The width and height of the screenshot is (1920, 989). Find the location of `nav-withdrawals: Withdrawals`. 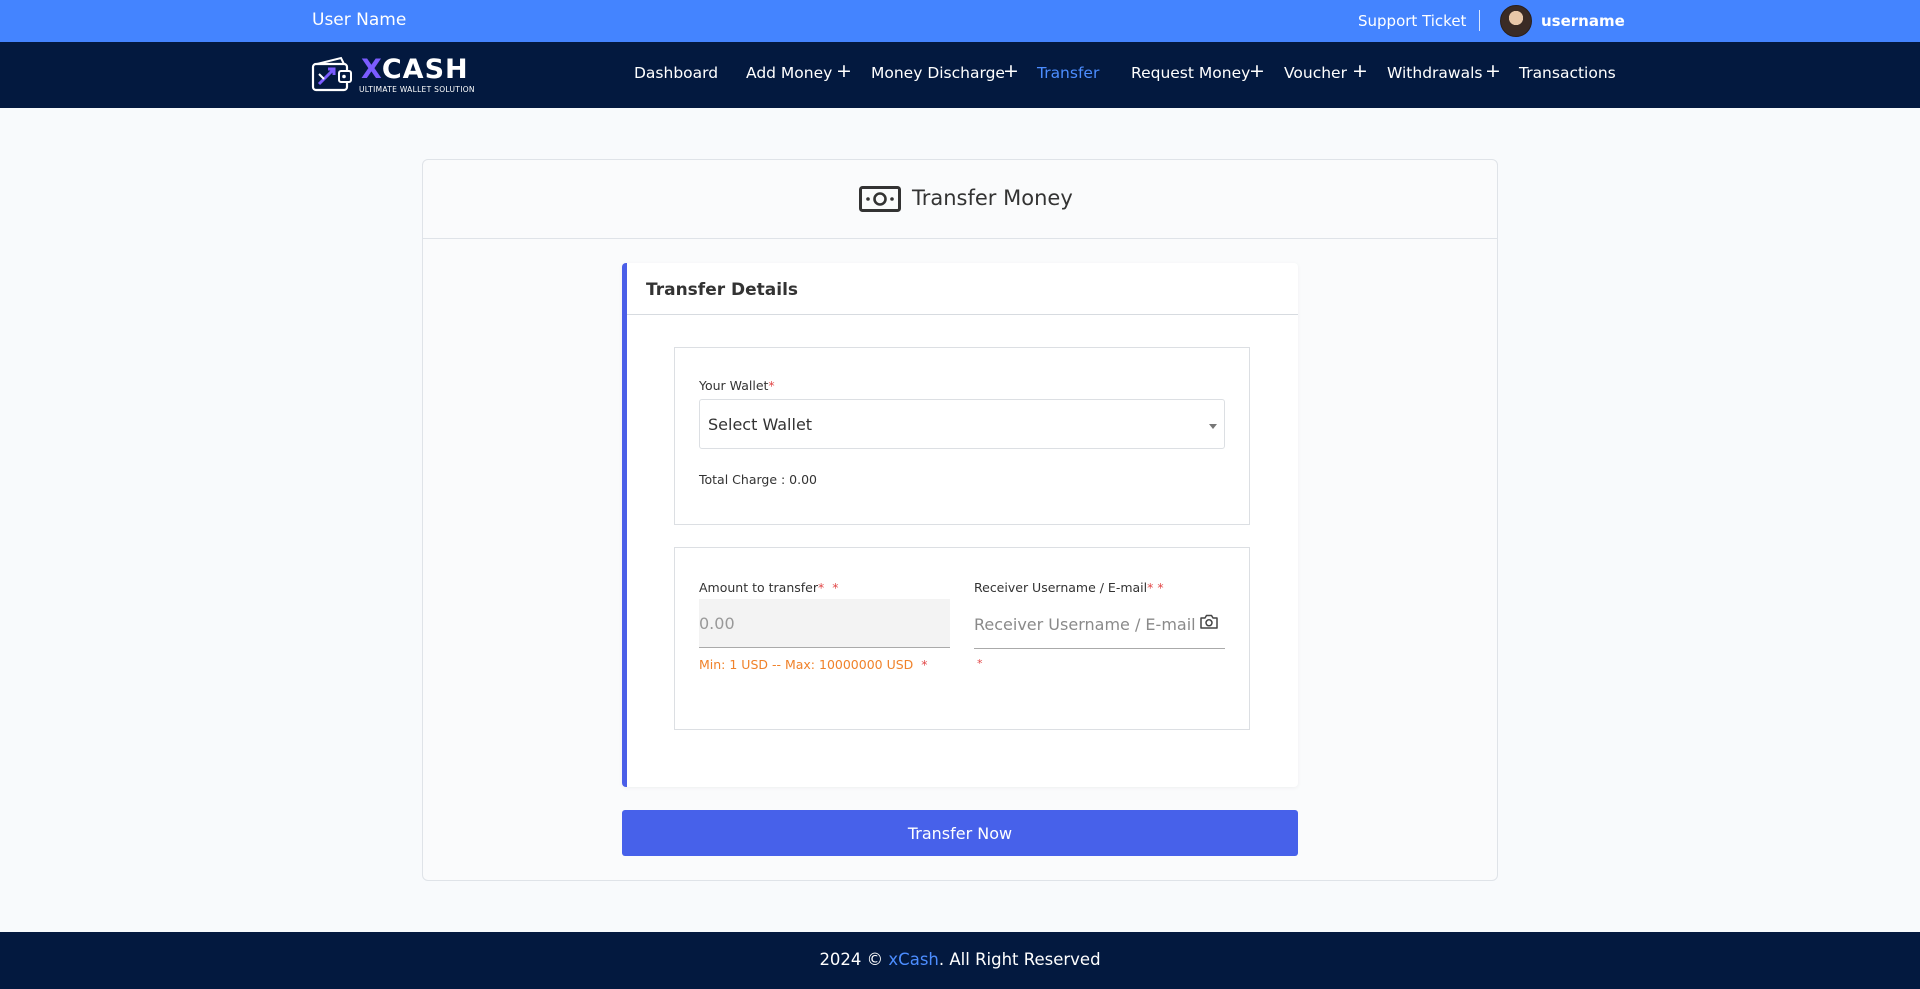

nav-withdrawals: Withdrawals is located at coordinates (1434, 73).